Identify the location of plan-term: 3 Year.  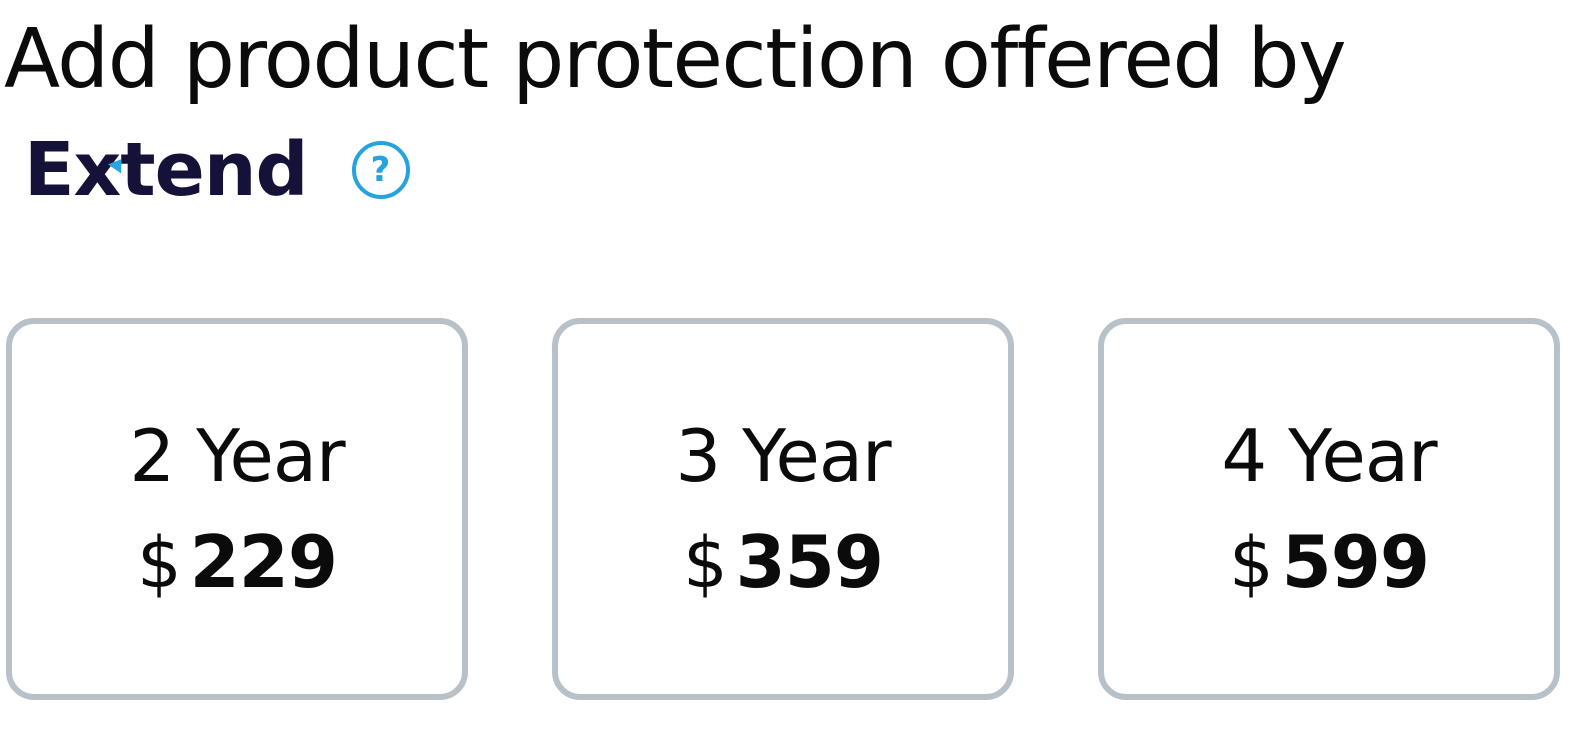
(783, 455).